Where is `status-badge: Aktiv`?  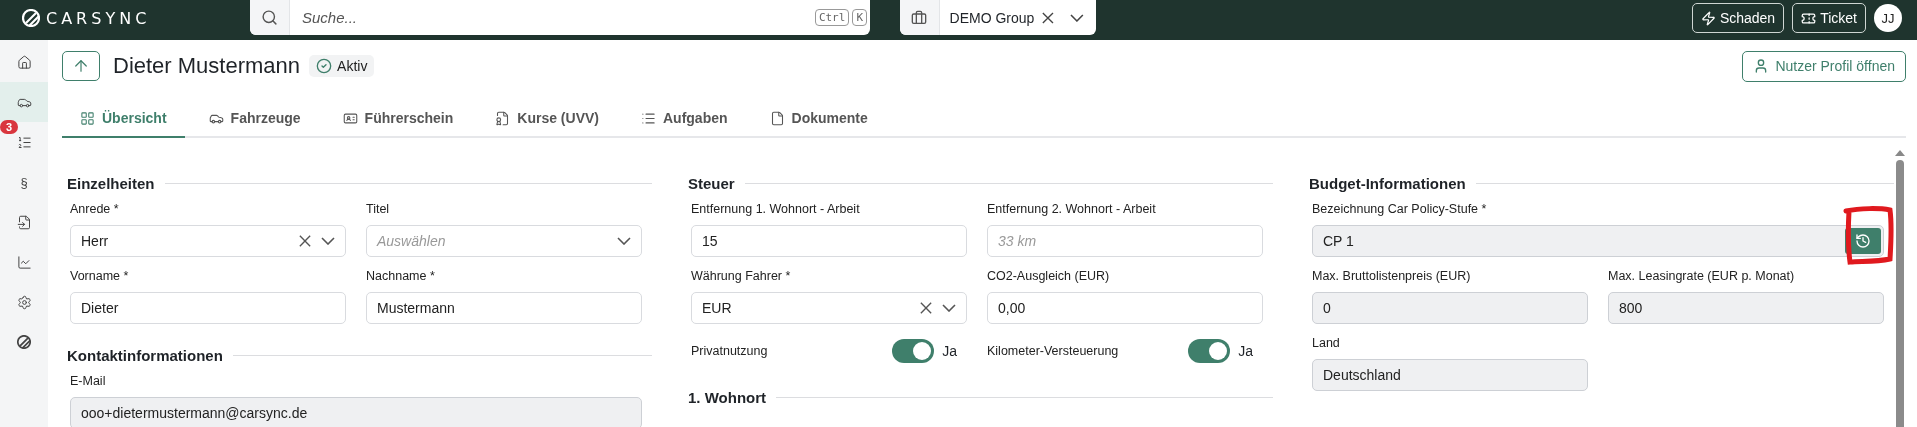 status-badge: Aktiv is located at coordinates (342, 66).